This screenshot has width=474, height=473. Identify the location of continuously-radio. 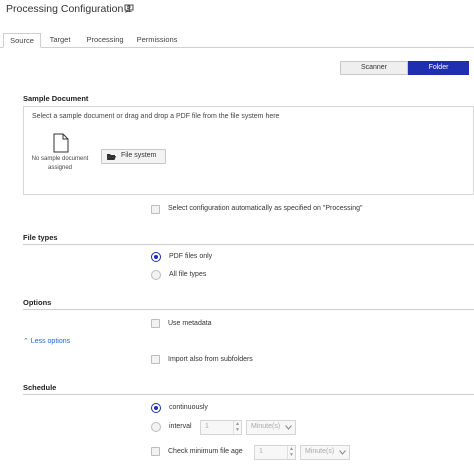
(156, 408).